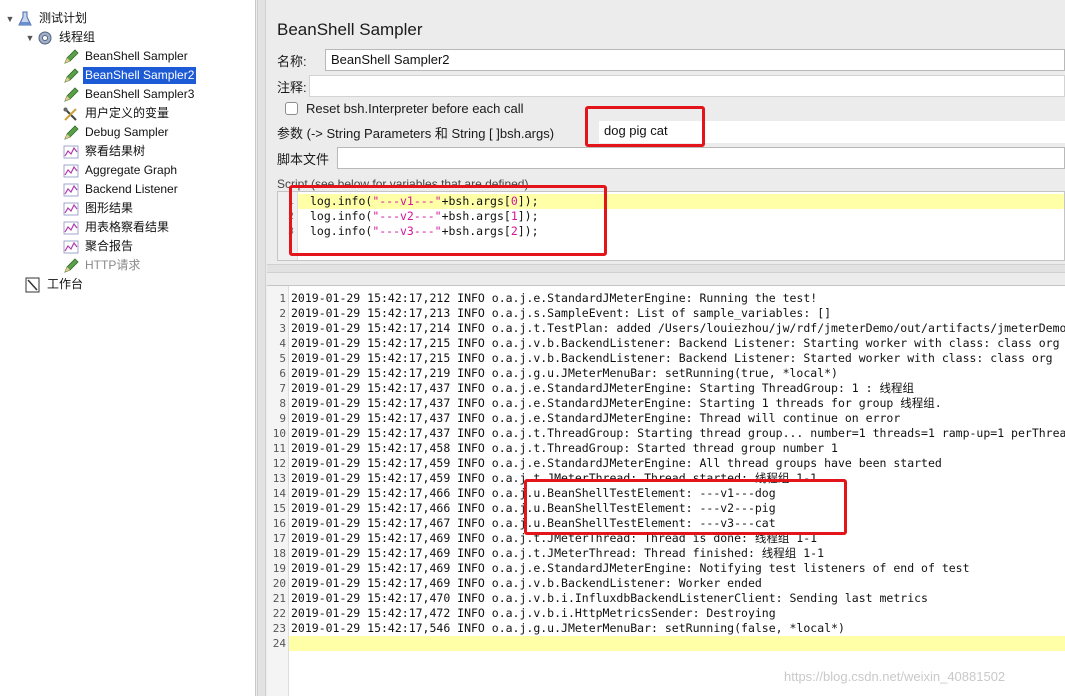 This screenshot has width=1065, height=696. What do you see at coordinates (279, 538) in the screenshot?
I see `log-line-number: 17` at bounding box center [279, 538].